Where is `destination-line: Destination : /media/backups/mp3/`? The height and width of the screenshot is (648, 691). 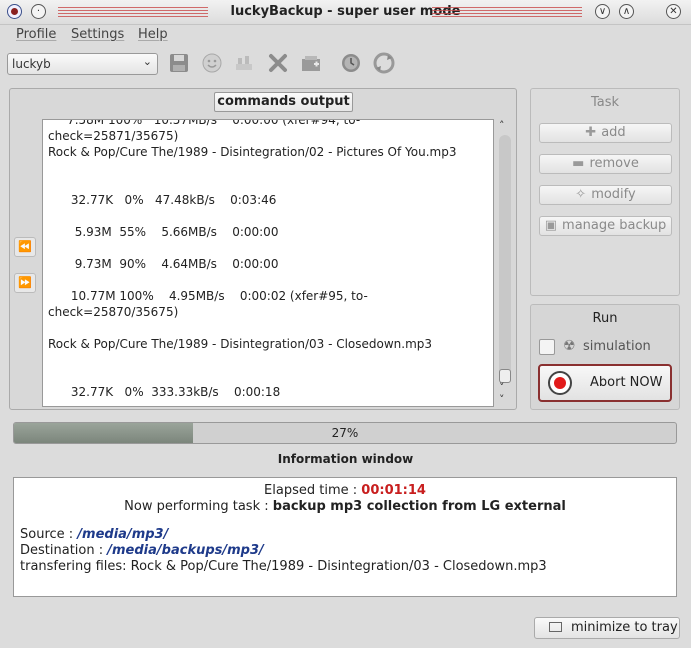 destination-line: Destination : /media/backups/mp3/ is located at coordinates (142, 550).